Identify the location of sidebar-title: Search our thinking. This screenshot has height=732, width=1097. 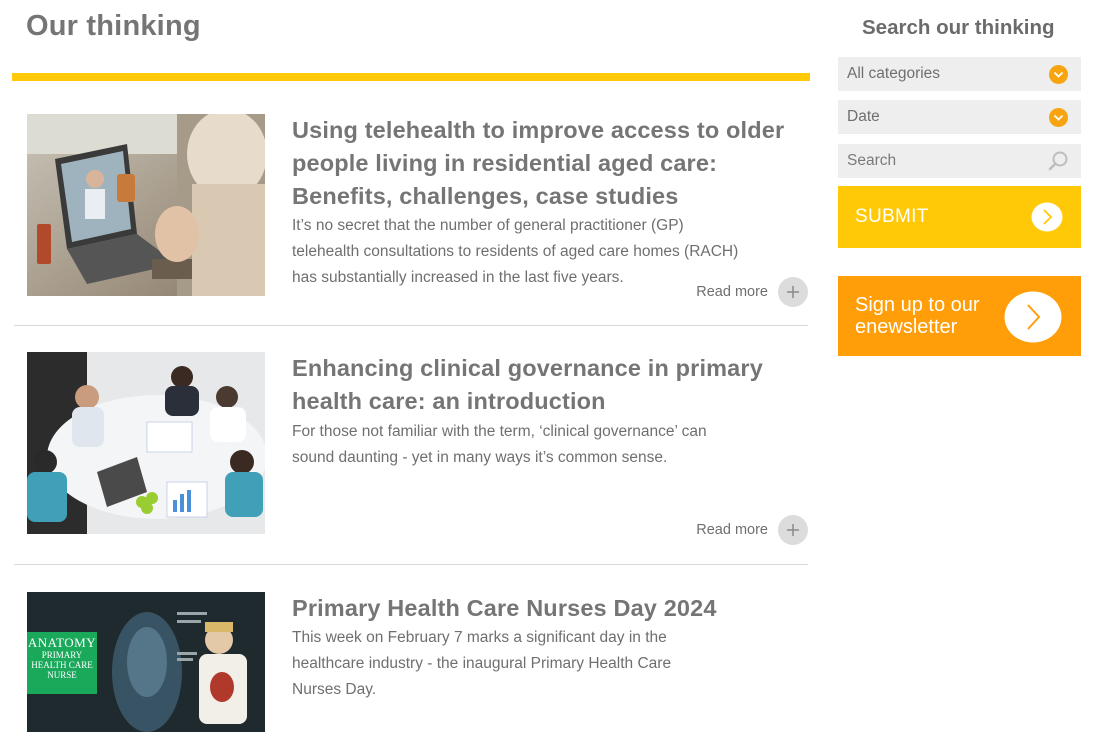
(958, 27).